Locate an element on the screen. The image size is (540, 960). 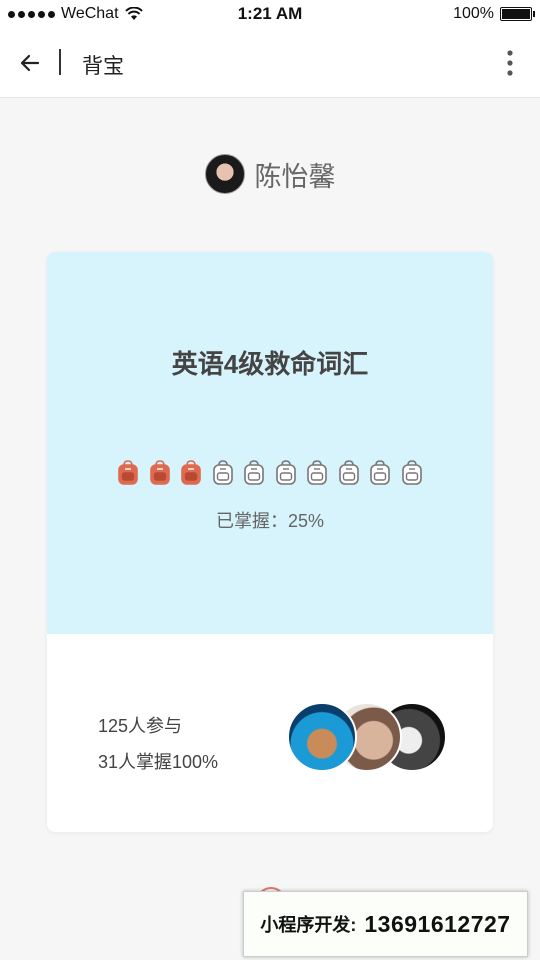
participant-avatars is located at coordinates (367, 737).